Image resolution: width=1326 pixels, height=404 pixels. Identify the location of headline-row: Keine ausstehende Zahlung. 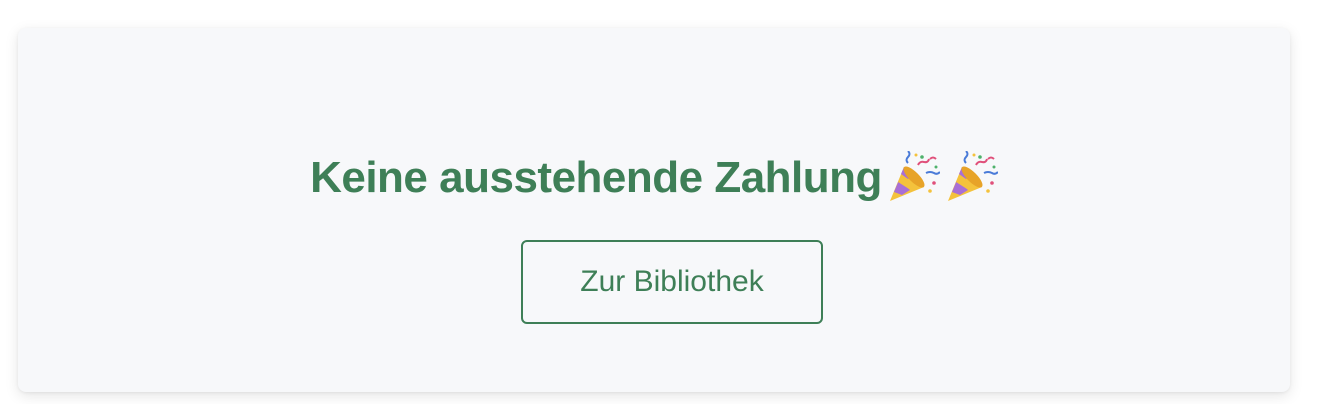
(654, 178).